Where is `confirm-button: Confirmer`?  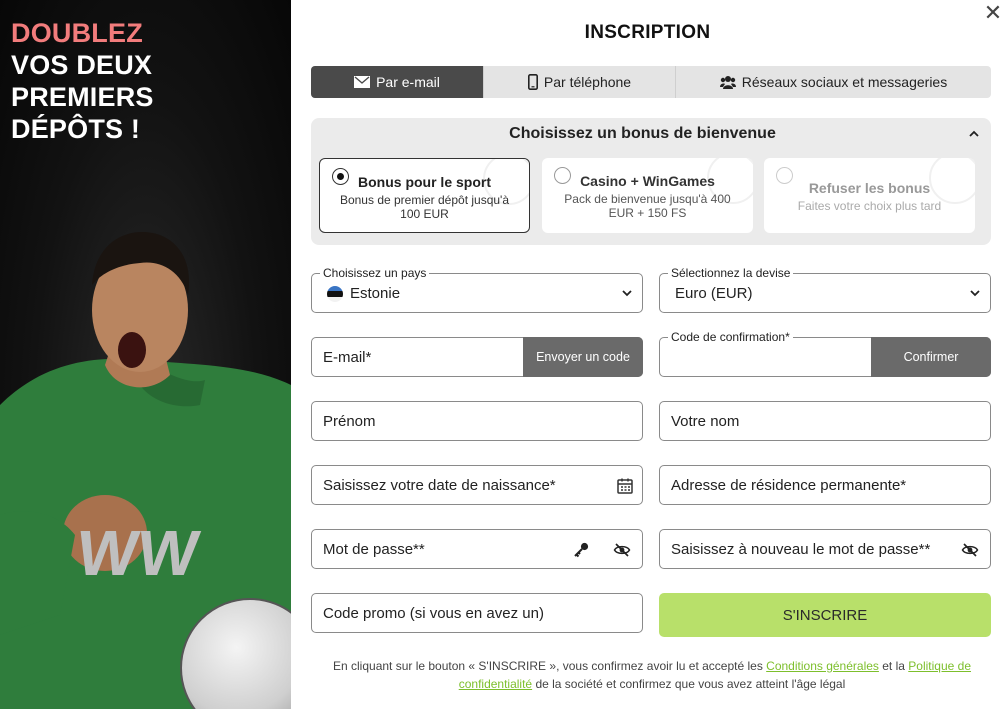 confirm-button: Confirmer is located at coordinates (931, 357).